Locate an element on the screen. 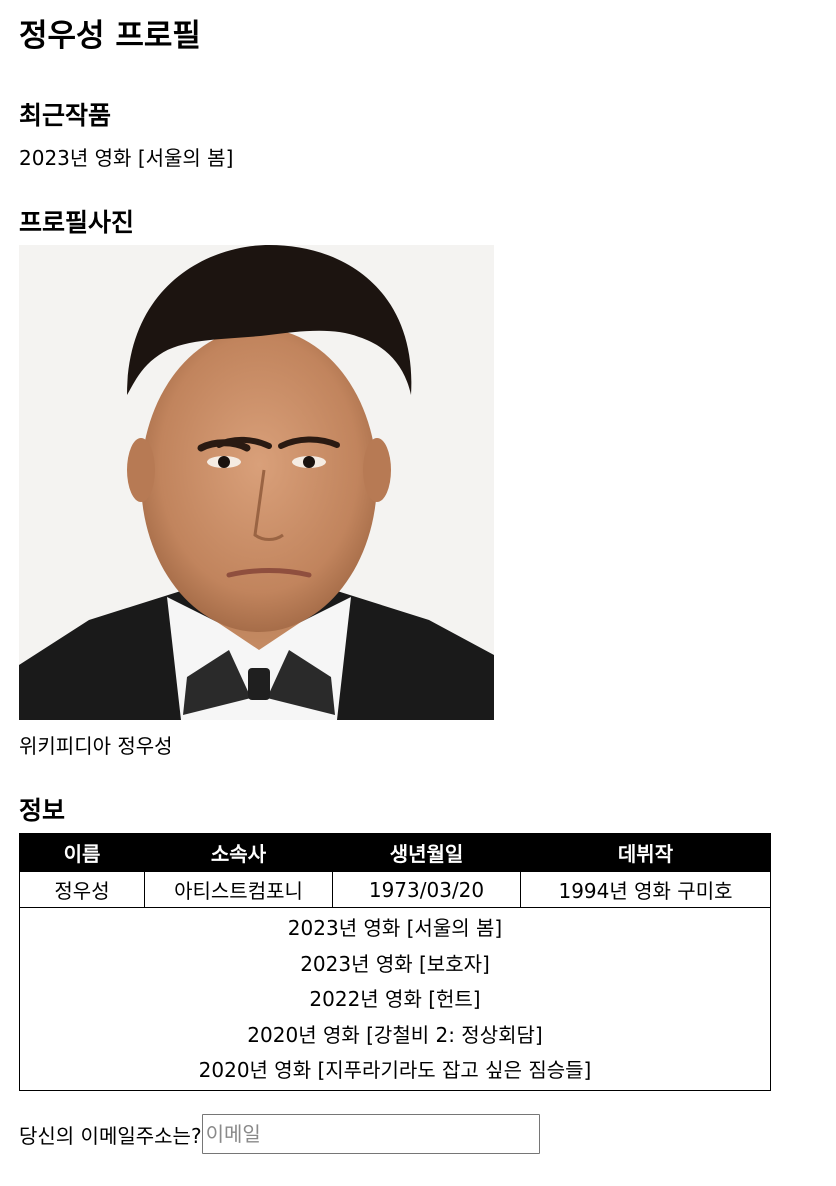 This screenshot has width=836, height=1186. info-heading: 정보 is located at coordinates (42, 810).